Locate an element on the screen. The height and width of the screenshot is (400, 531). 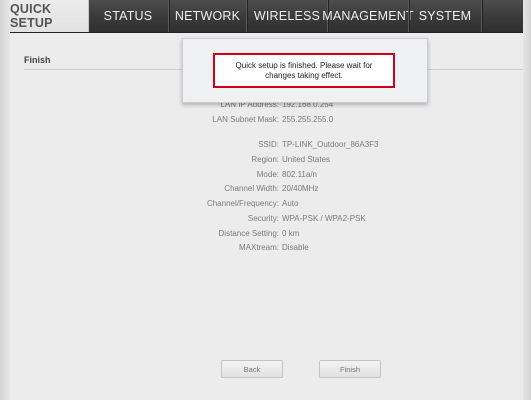
tab-network: NETWORK is located at coordinates (207, 16).